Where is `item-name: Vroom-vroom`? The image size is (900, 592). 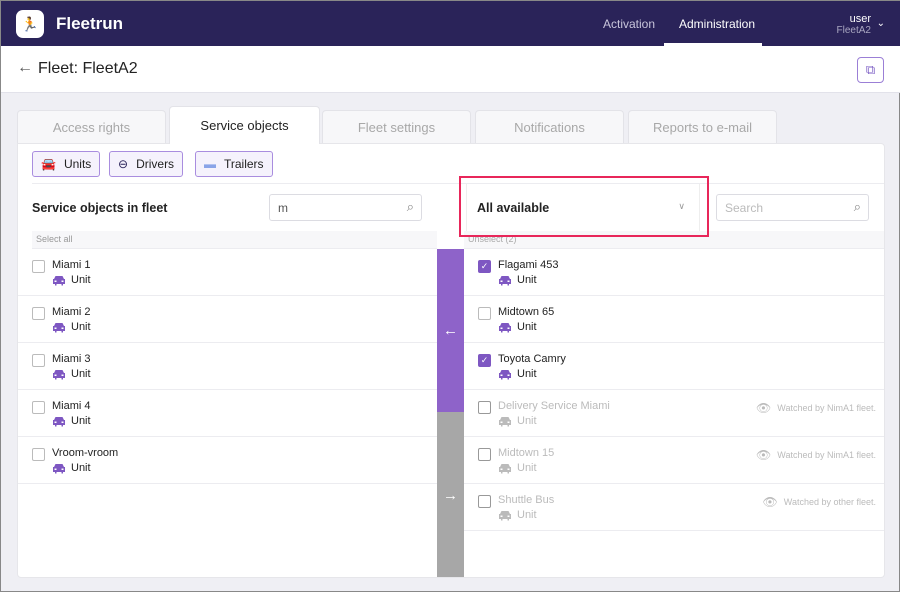 item-name: Vroom-vroom is located at coordinates (85, 453).